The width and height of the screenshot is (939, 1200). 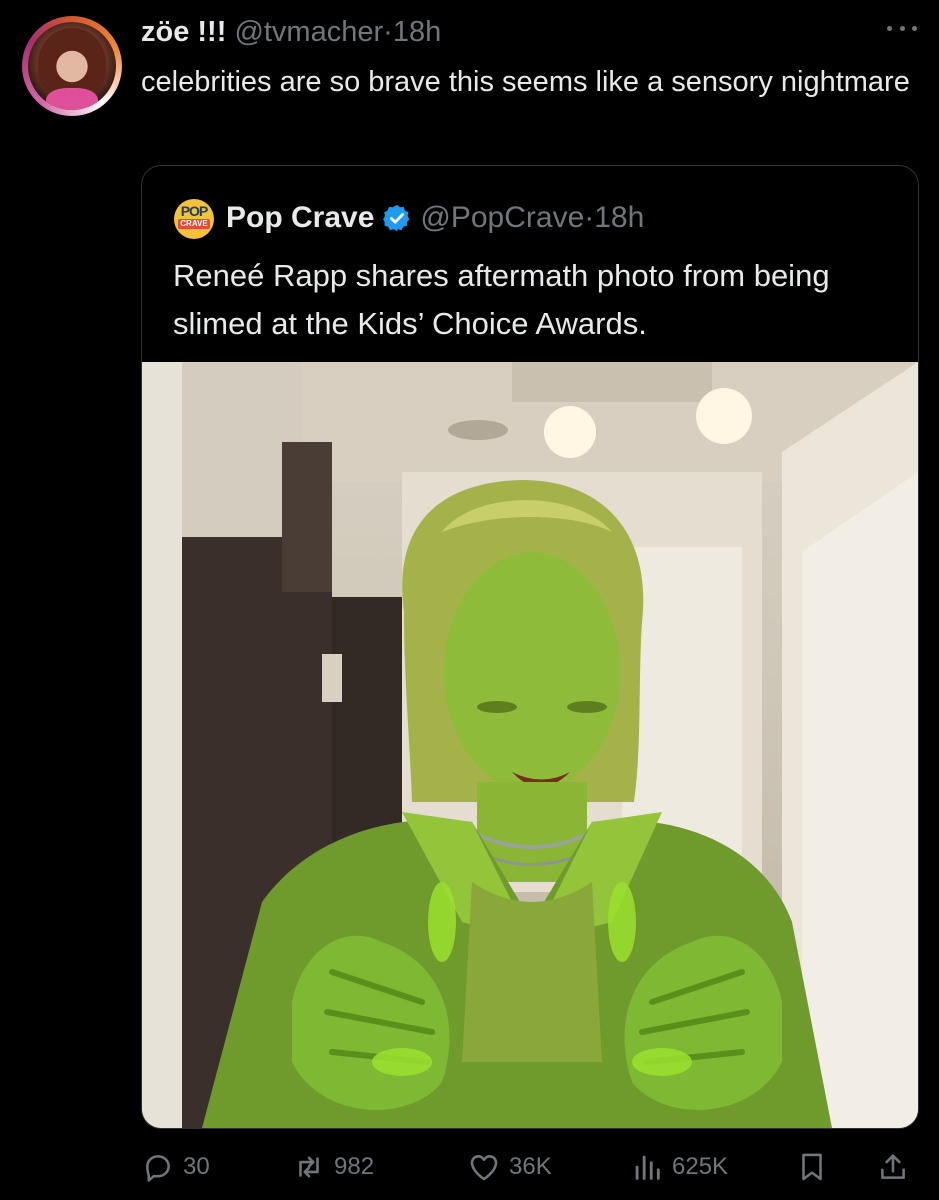 What do you see at coordinates (183, 32) in the screenshot?
I see `display-name: zöe !!!` at bounding box center [183, 32].